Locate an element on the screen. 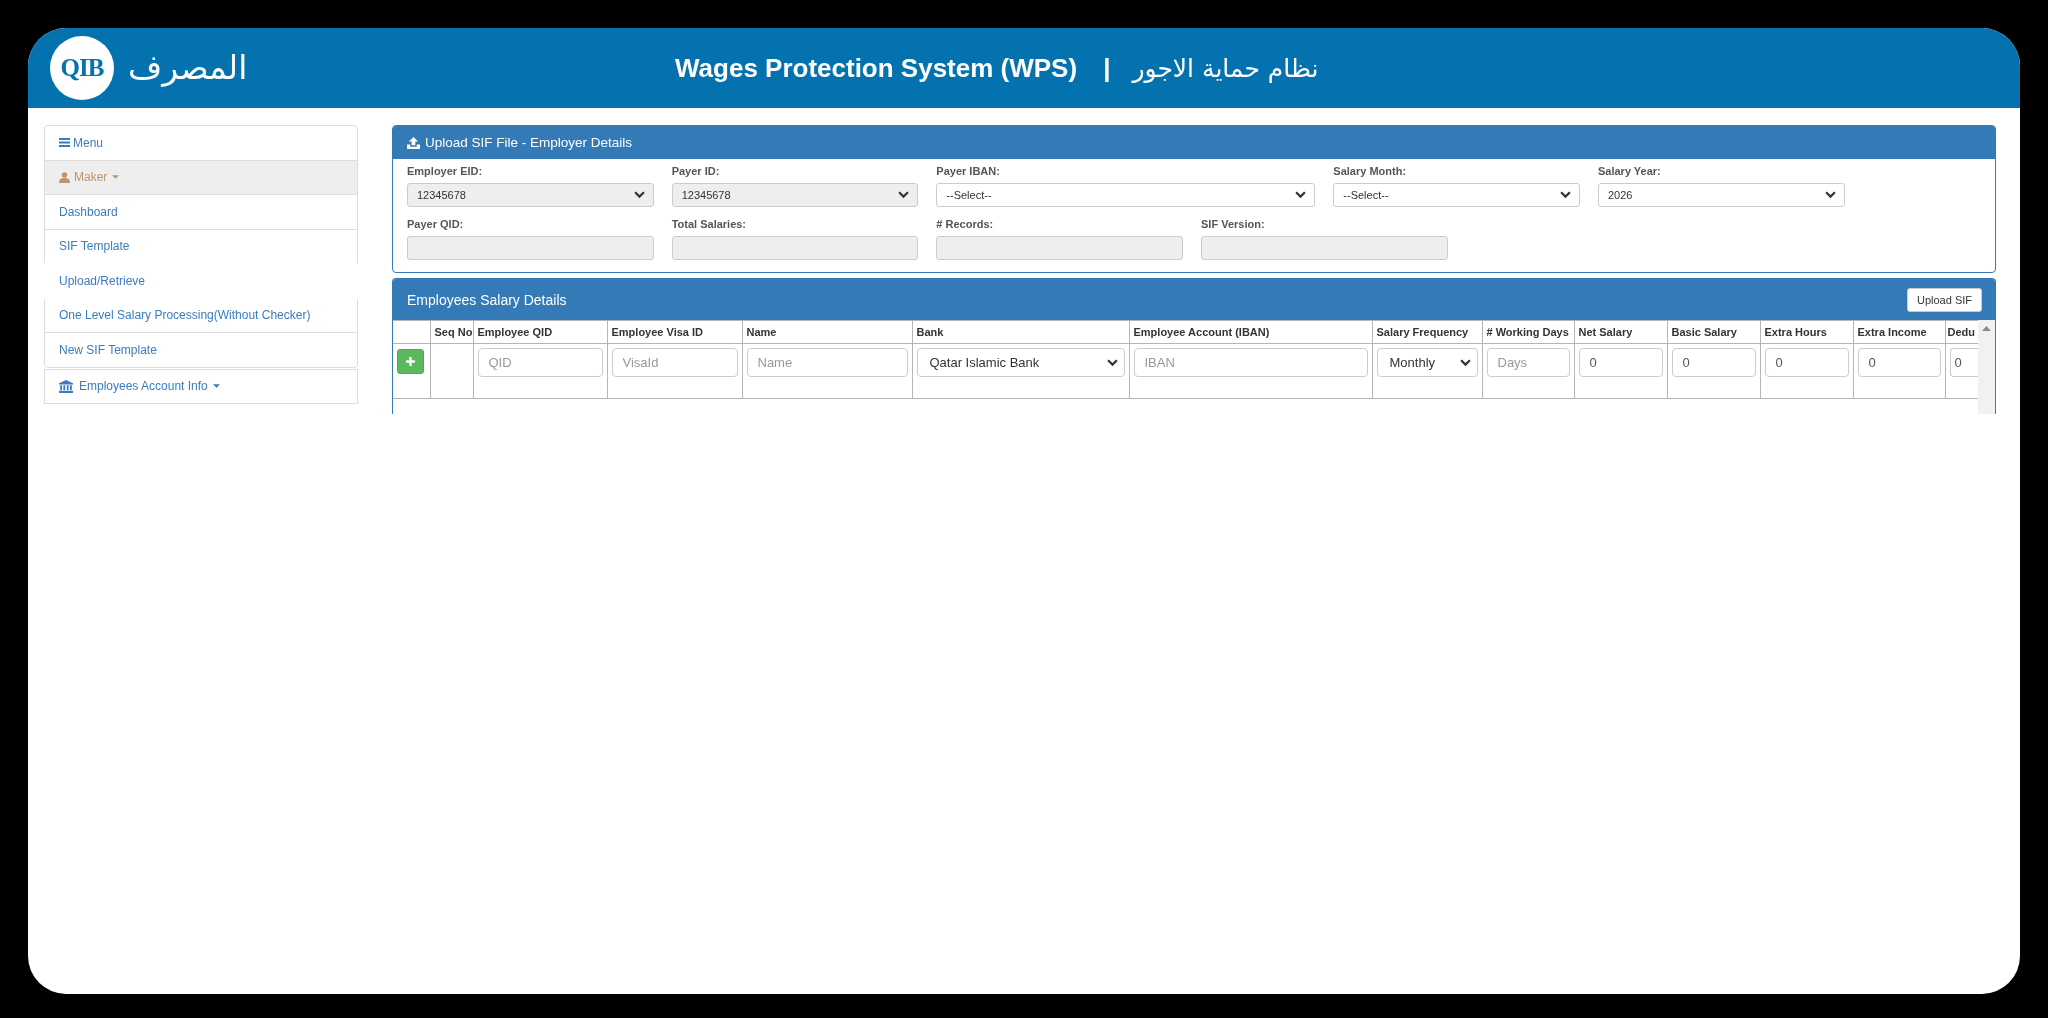 The height and width of the screenshot is (1018, 2048). column-header: Salary Frequency is located at coordinates (1427, 332).